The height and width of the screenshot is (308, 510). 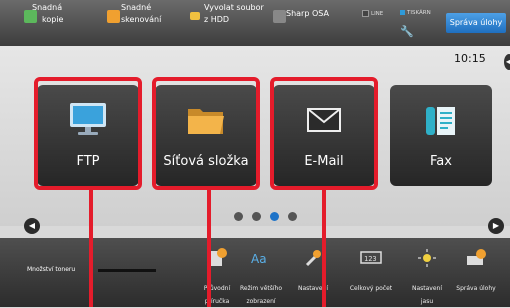 I want to click on large-display-label: Režim většího zobrazení, so click(x=261, y=295).